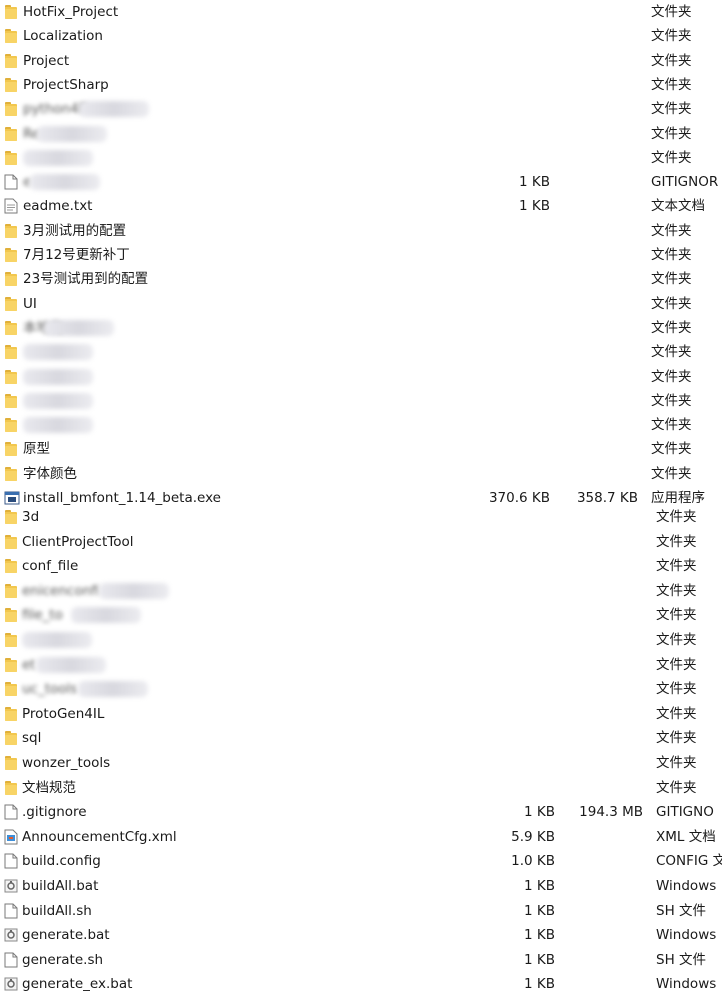 Image resolution: width=722 pixels, height=1000 pixels. I want to click on file-row: uc_tools 文件夹, so click(361, 689).